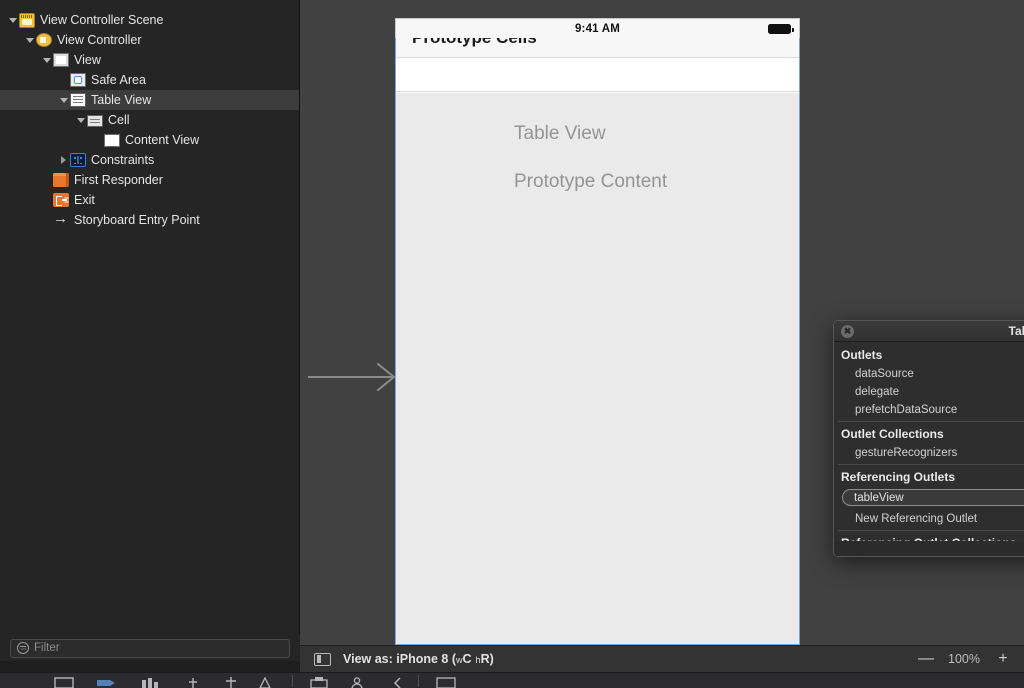  I want to click on connection-label: New Referencing Outlet, so click(916, 519).